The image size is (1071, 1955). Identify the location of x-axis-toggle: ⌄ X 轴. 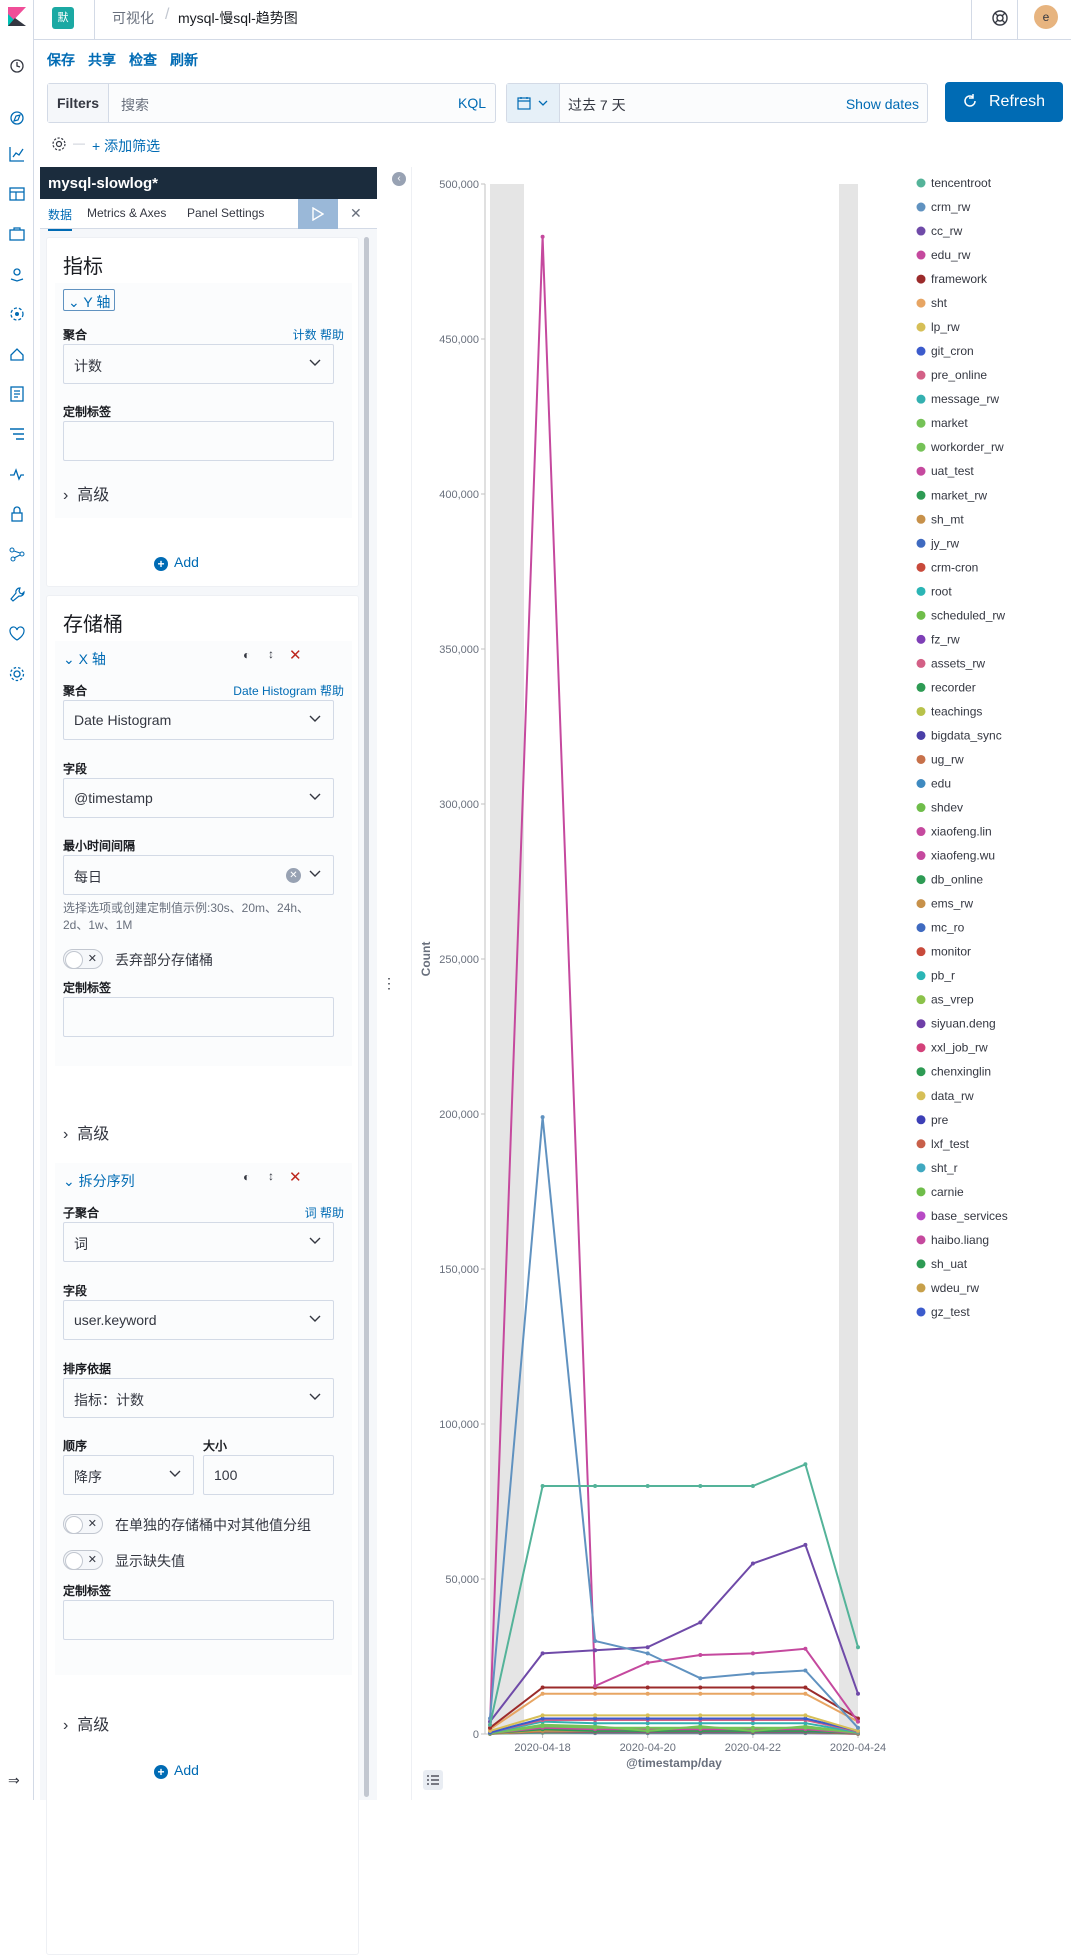
(84, 659).